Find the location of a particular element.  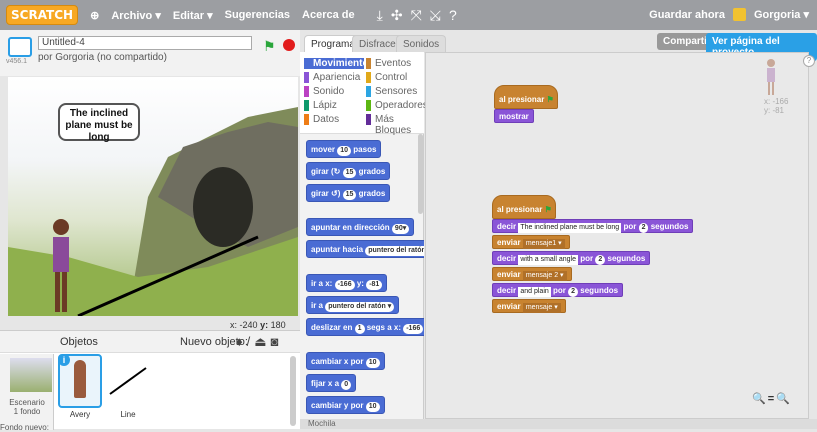

menu-about: Acerca de is located at coordinates (328, 15).